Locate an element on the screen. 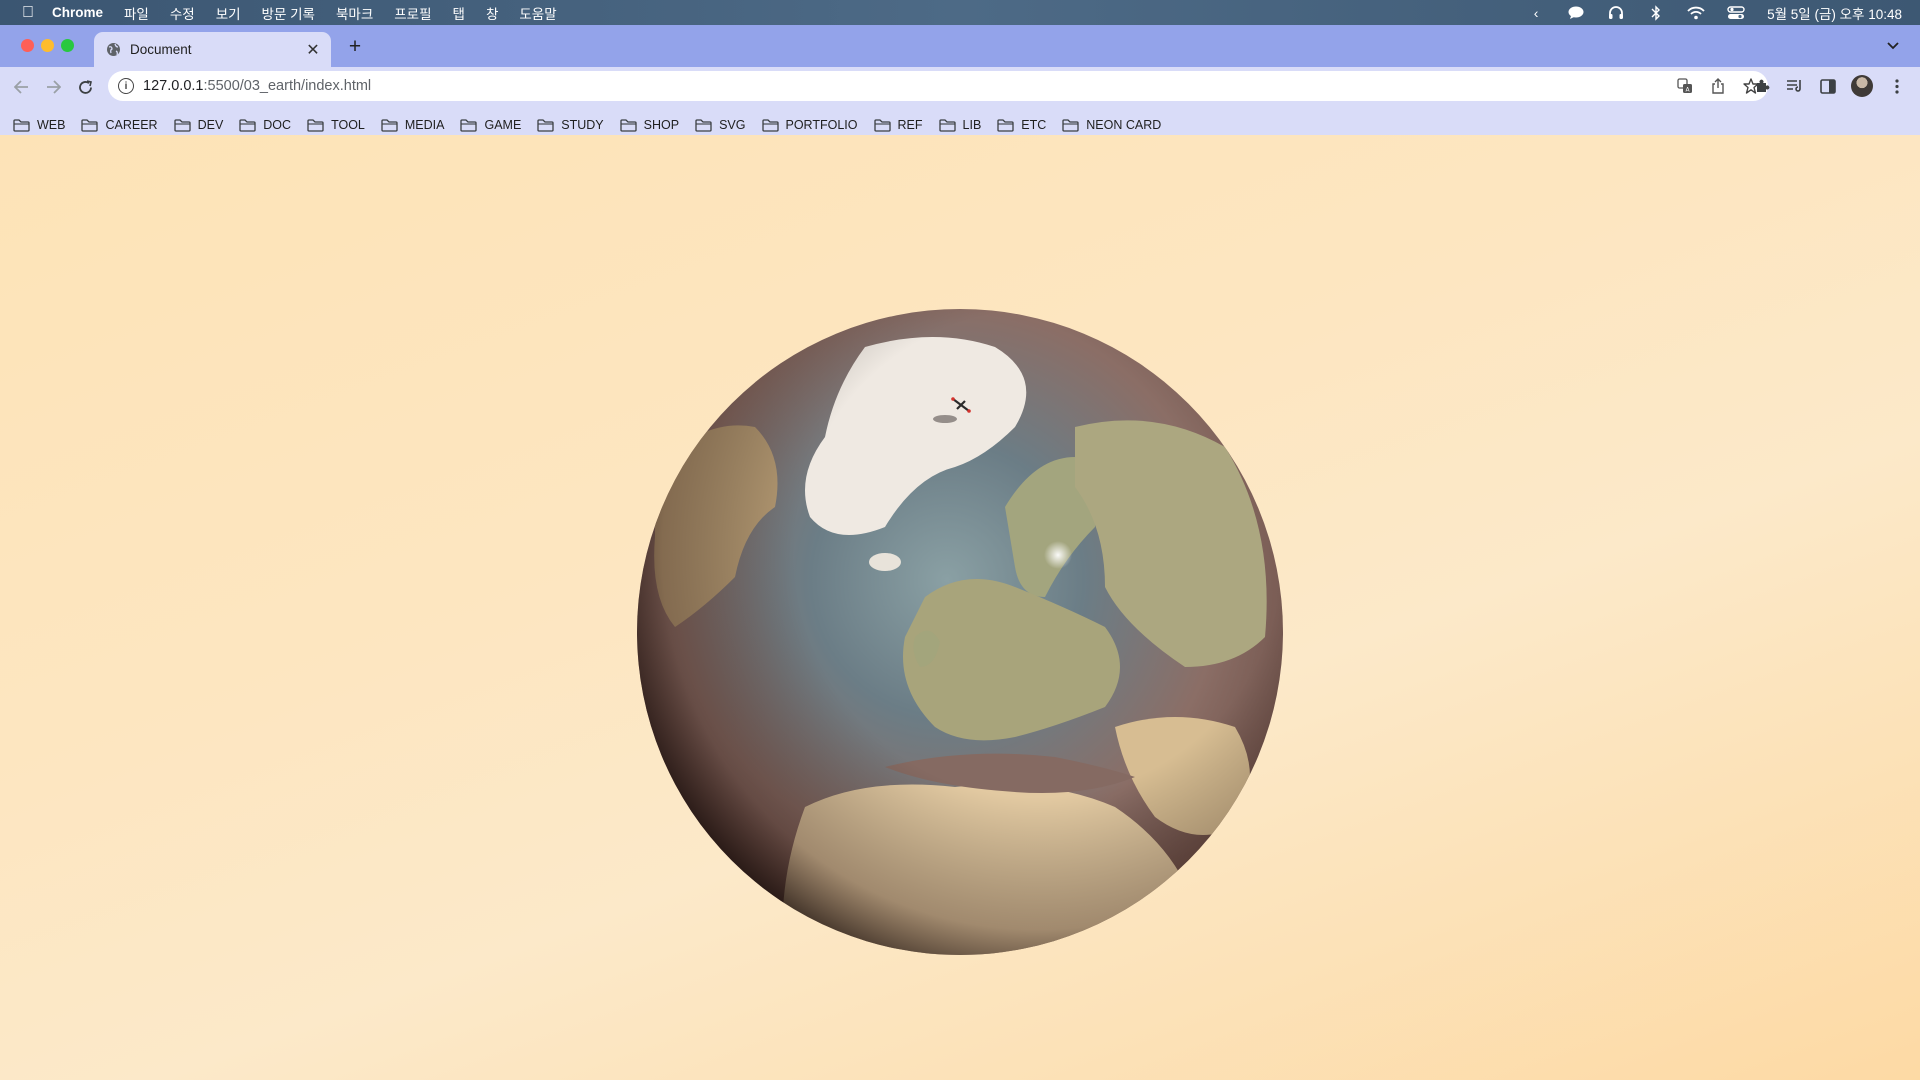 Image resolution: width=1920 pixels, height=1080 pixels. bookmark-folder-game: GAME is located at coordinates (490, 125).